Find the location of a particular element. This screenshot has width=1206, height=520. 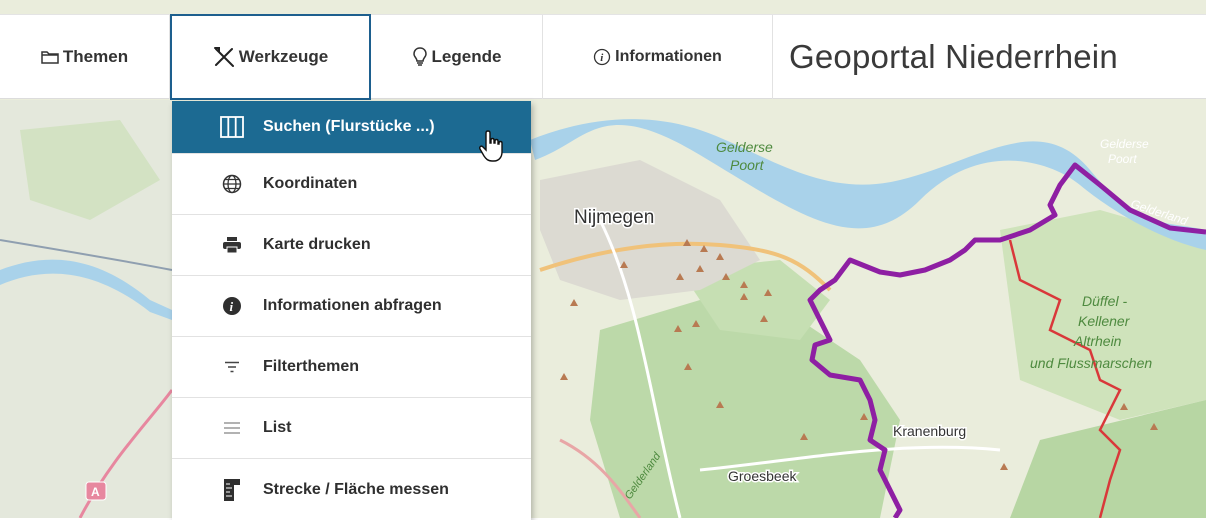

tab-werkzeuge: Werkzeuge is located at coordinates (270, 57).